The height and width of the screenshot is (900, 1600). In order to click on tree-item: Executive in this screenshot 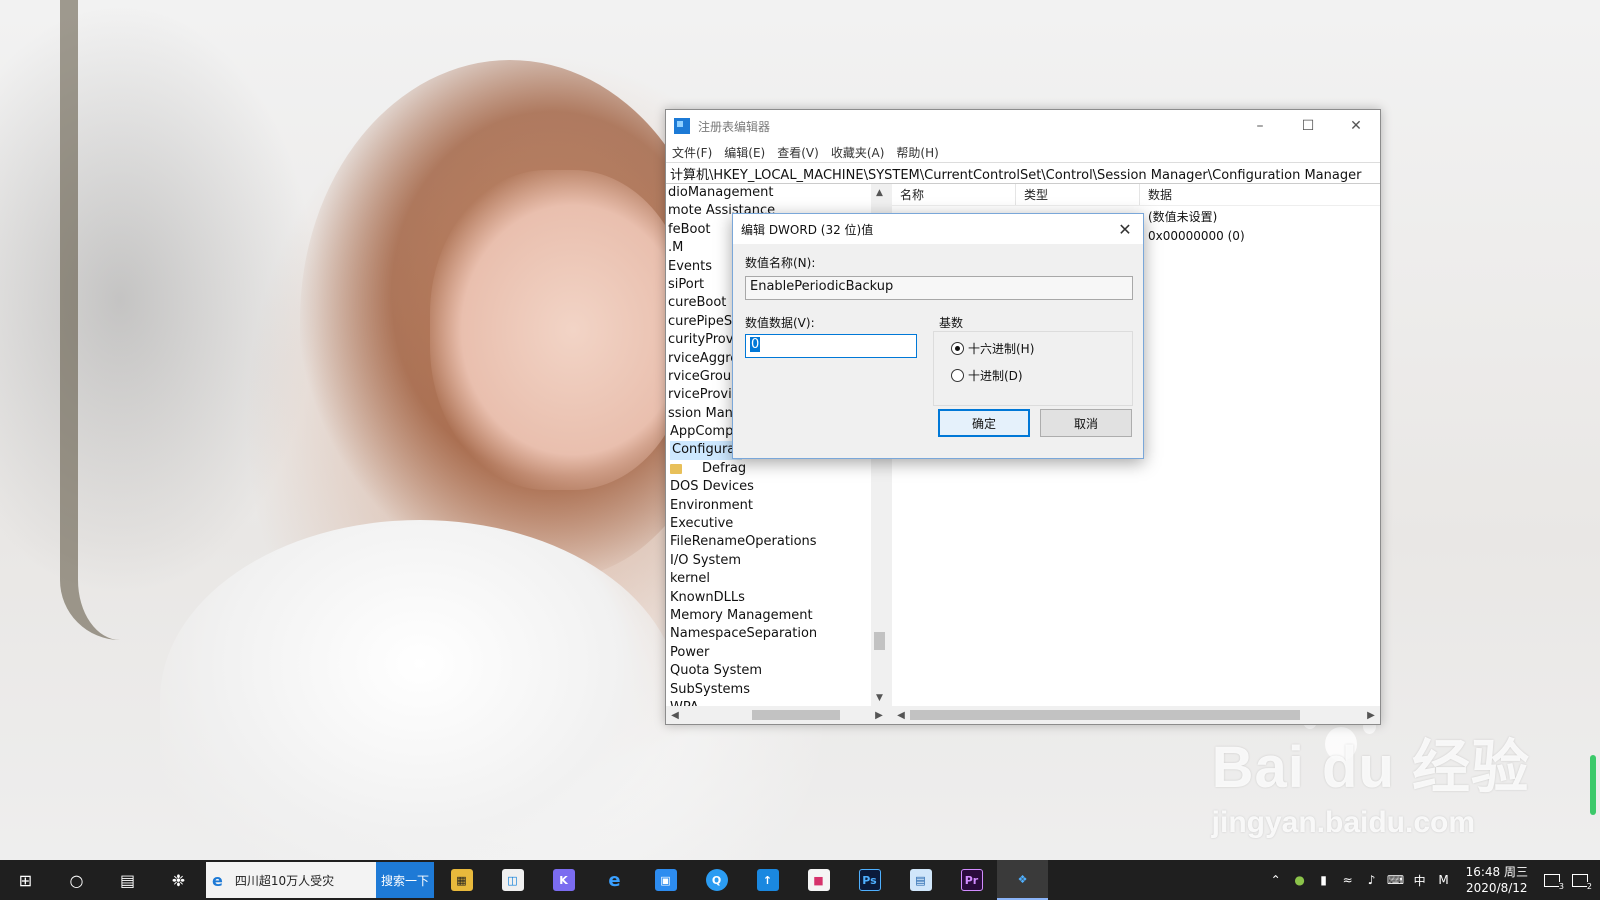, I will do `click(769, 524)`.